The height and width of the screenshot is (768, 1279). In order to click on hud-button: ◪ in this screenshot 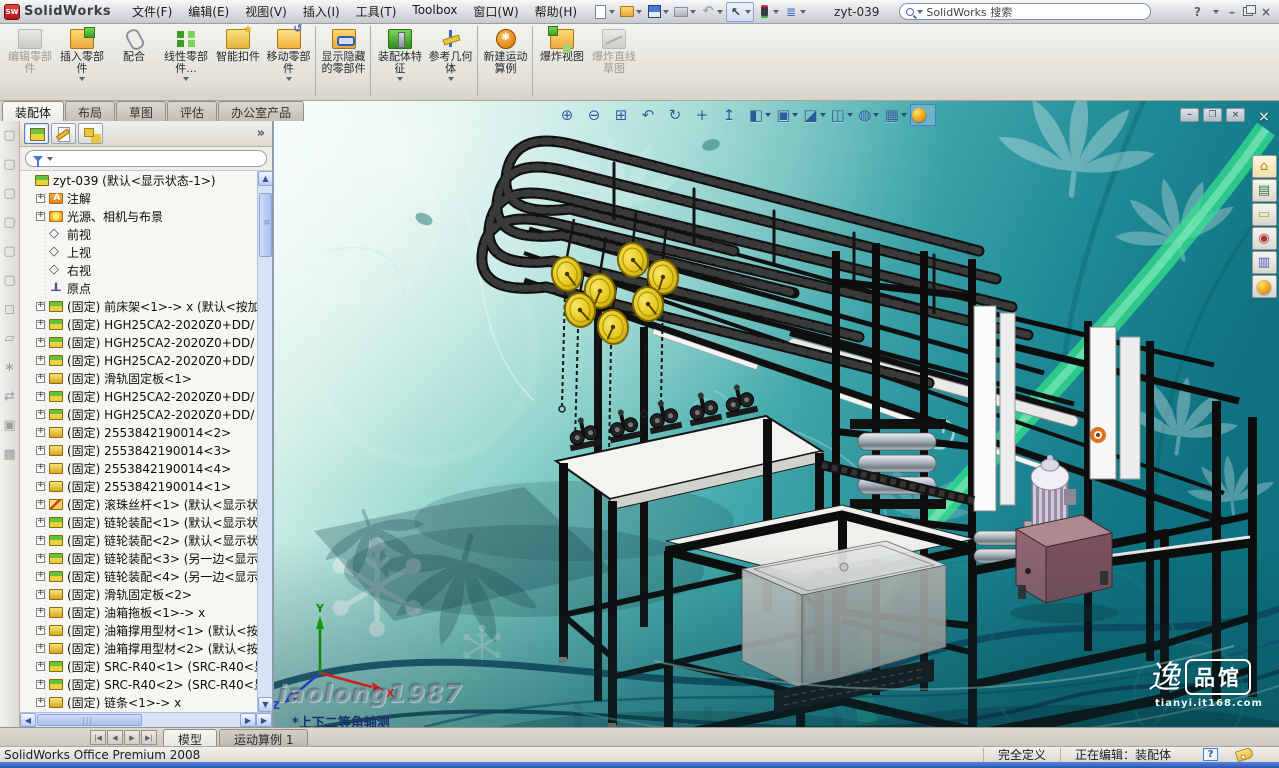, I will do `click(814, 115)`.